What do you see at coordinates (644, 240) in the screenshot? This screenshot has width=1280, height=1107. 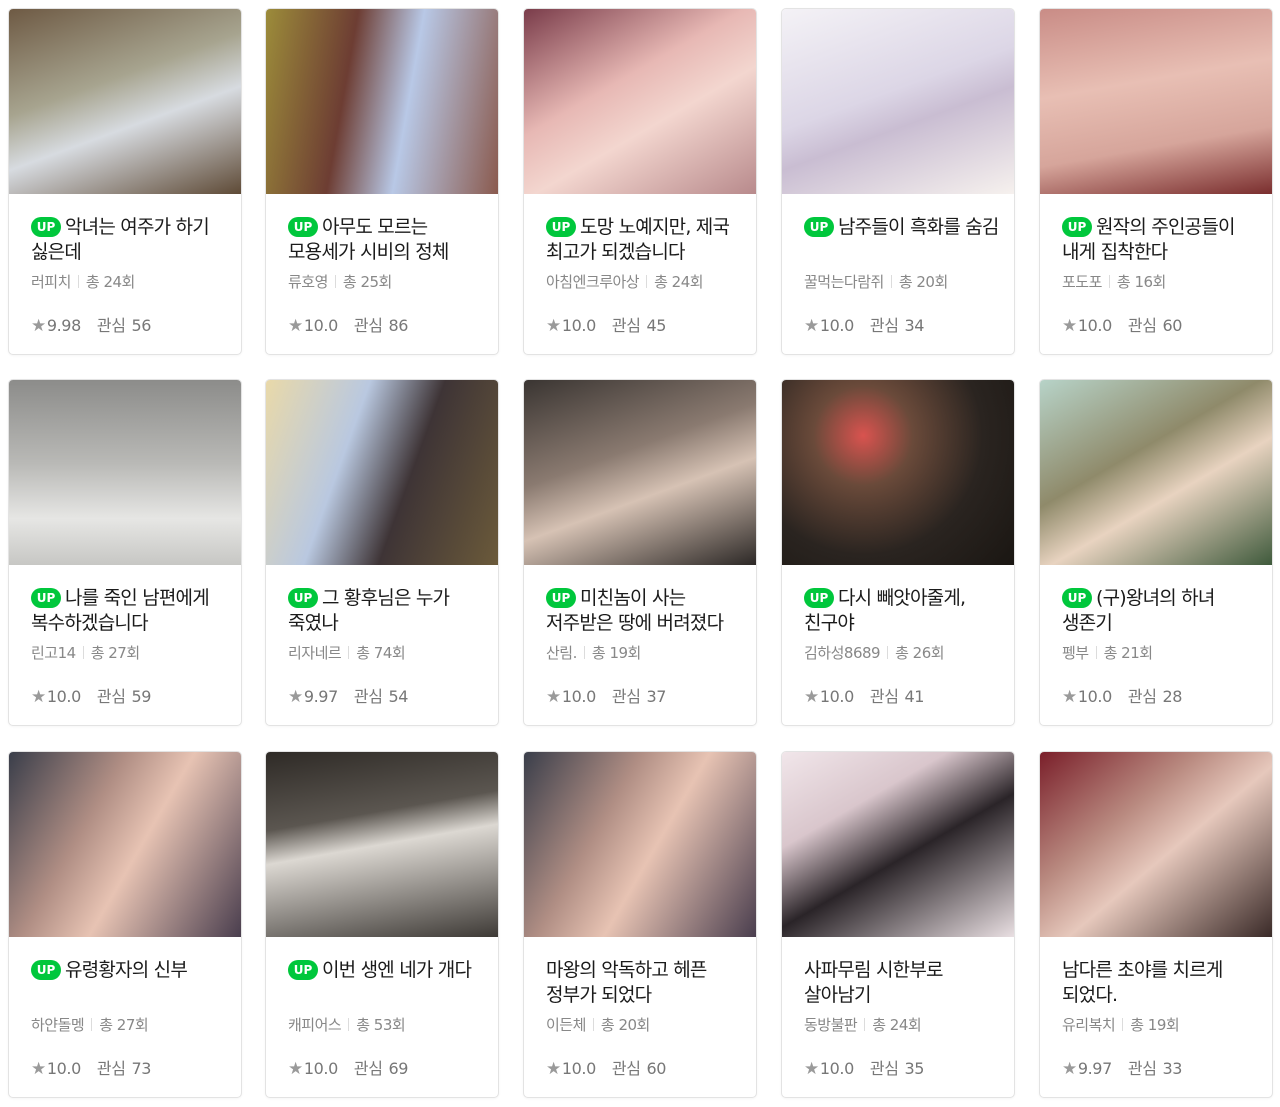 I see `title-link: UP 도망 노예지만, 제국 최고가 되겠습니다` at bounding box center [644, 240].